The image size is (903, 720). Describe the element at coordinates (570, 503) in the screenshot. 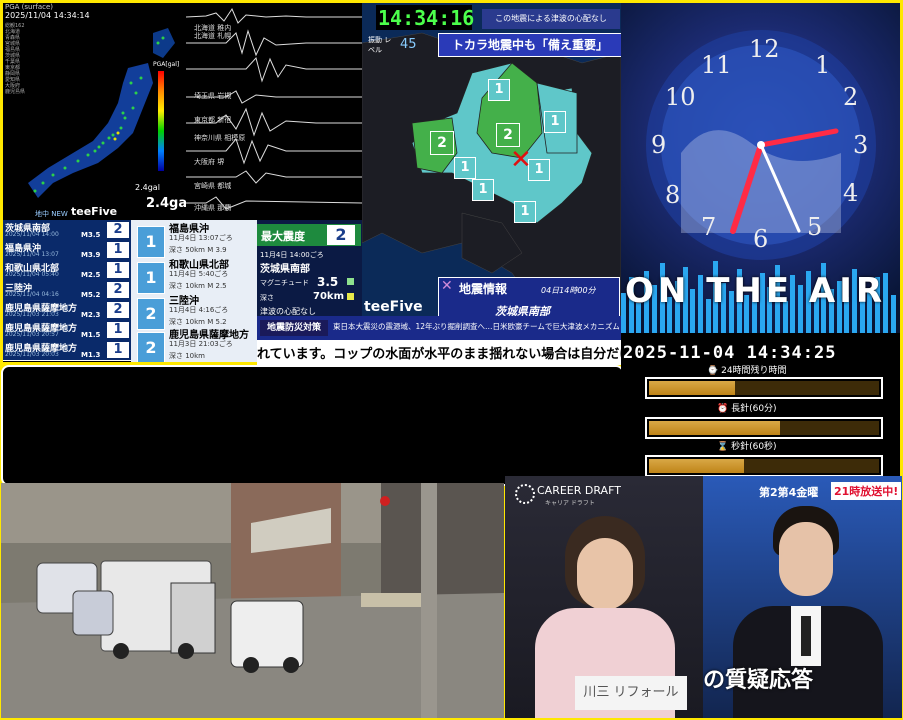

I see `career-draft-logo-sub: キャリア ドラフト` at that location.